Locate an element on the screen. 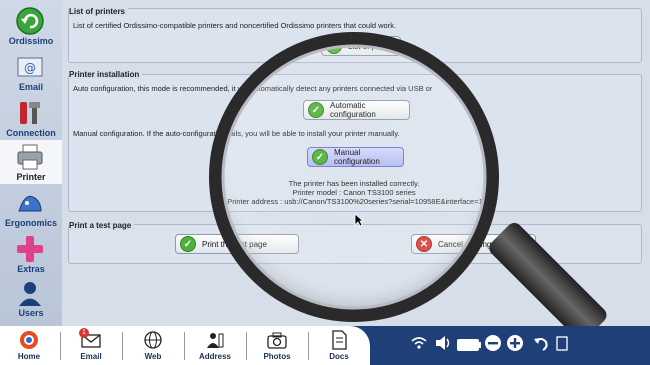 This screenshot has height=365, width=650. taskbar-docs: Docs is located at coordinates (339, 345).